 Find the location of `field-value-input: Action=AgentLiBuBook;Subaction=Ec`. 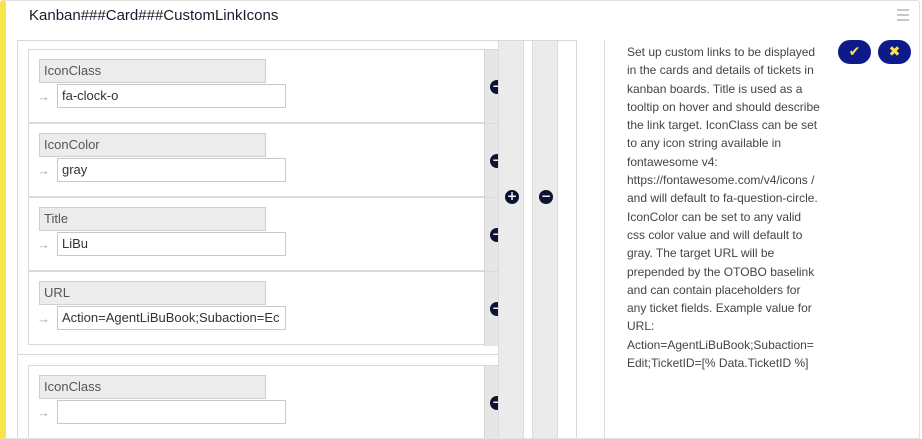

field-value-input: Action=AgentLiBuBook;Subaction=Ec is located at coordinates (171, 318).